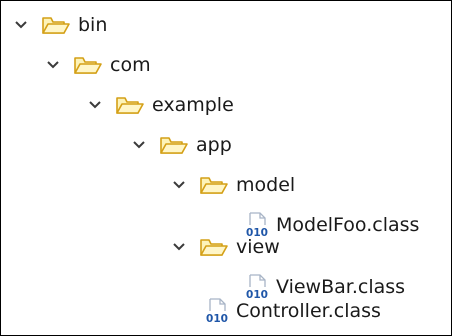  I want to click on tree-item-label: view, so click(258, 246).